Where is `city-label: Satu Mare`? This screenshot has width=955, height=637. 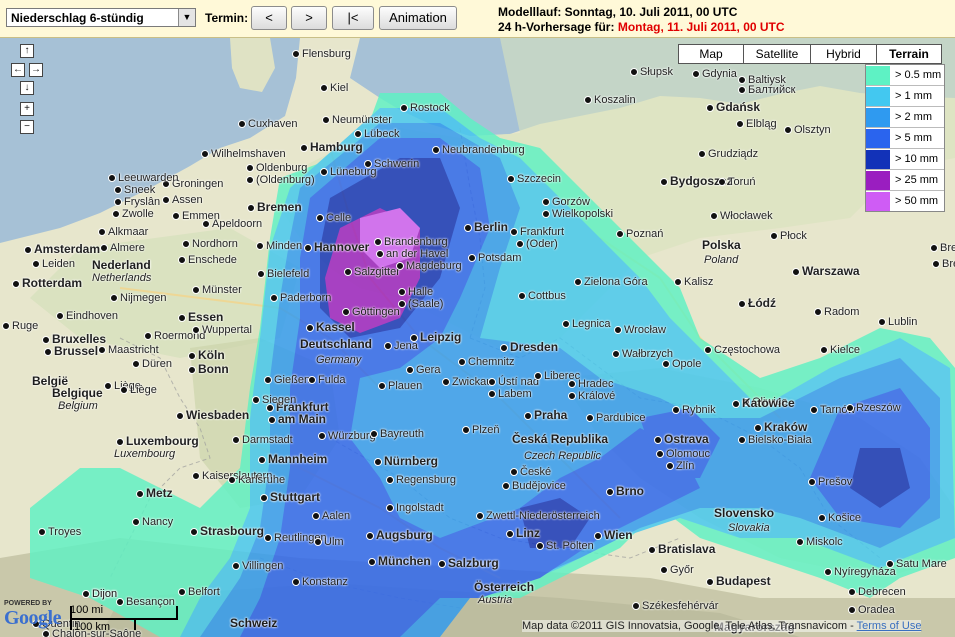 city-label: Satu Mare is located at coordinates (915, 564).